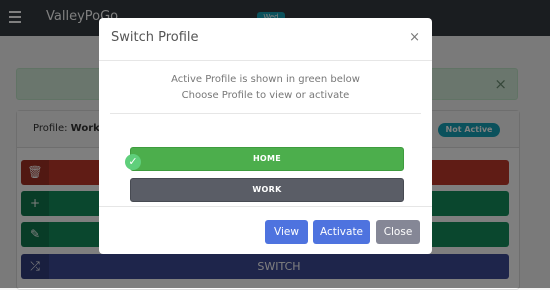 The width and height of the screenshot is (550, 290). Describe the element at coordinates (265, 95) in the screenshot. I see `modal-message-line-2: Choose Profile to view or activate` at that location.